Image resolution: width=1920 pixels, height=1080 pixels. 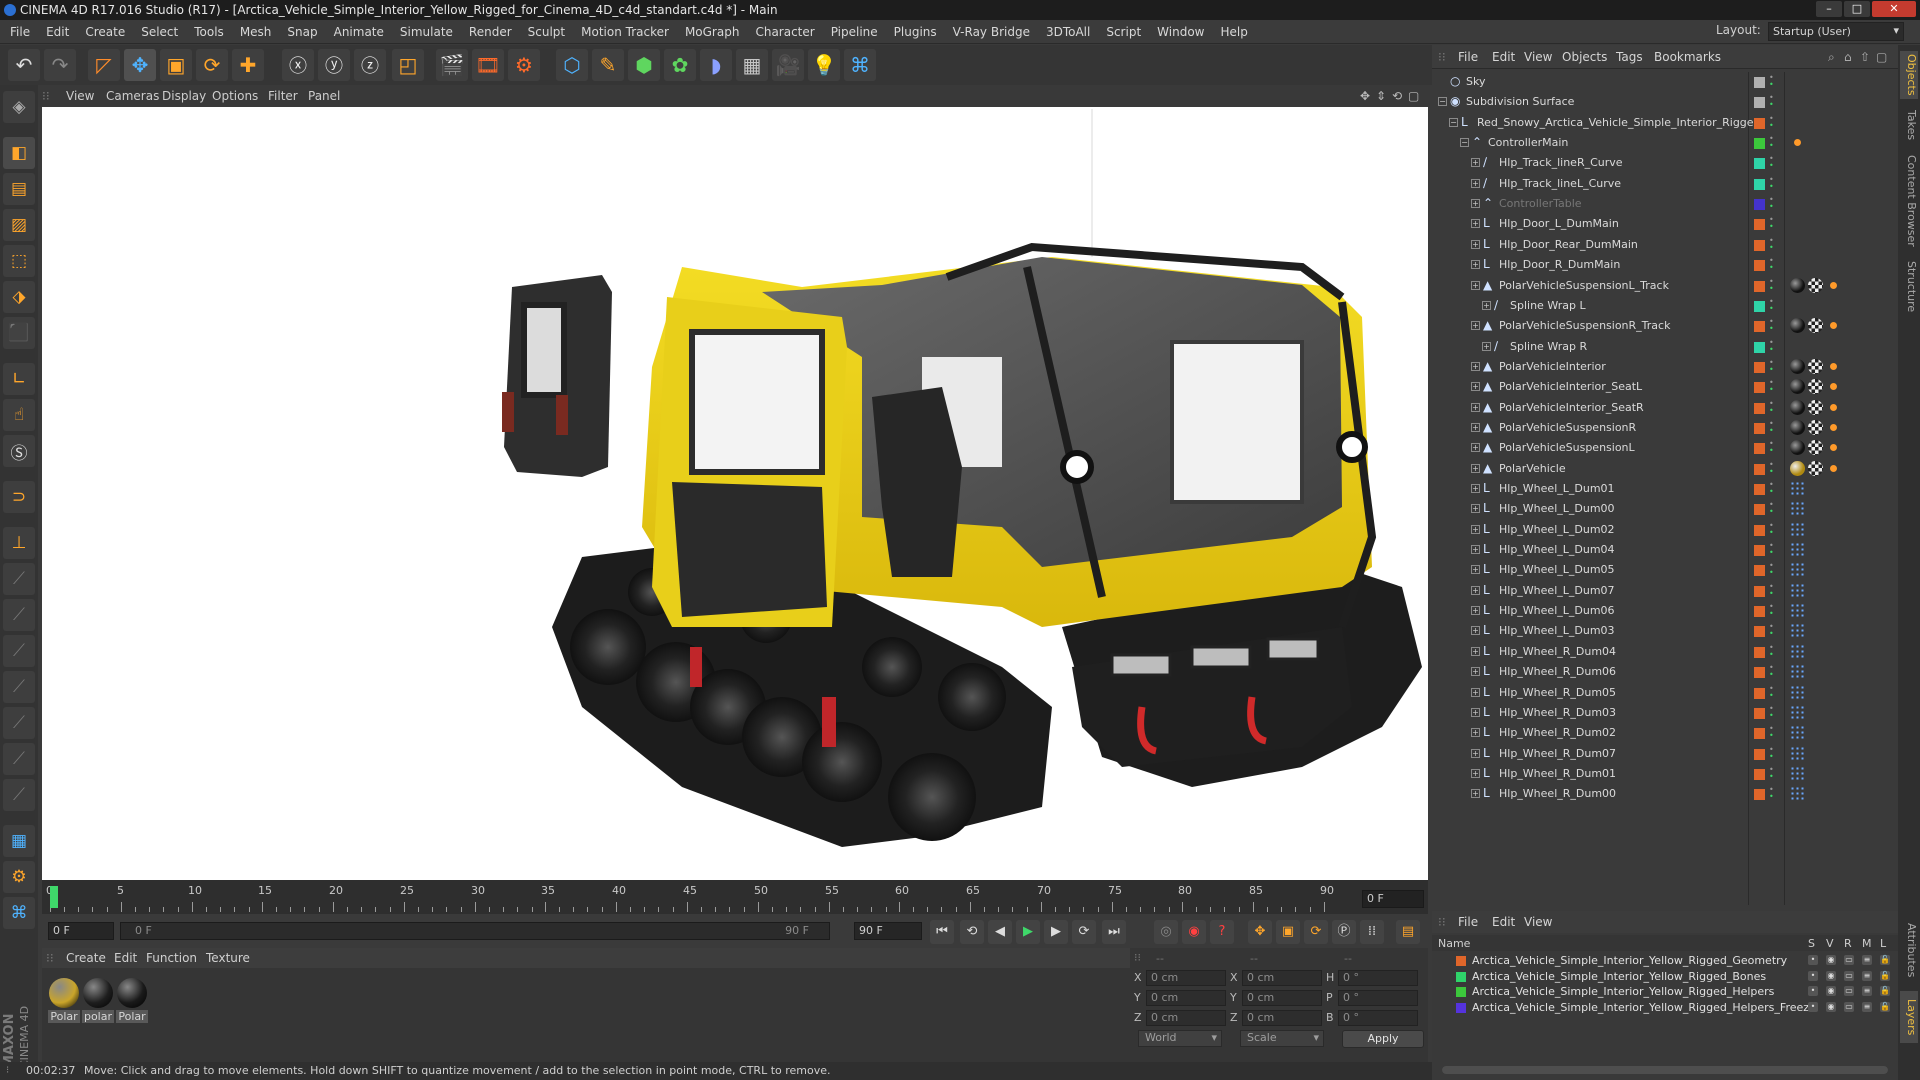 What do you see at coordinates (1288, 932) in the screenshot?
I see `key-scale-icon: ▣` at bounding box center [1288, 932].